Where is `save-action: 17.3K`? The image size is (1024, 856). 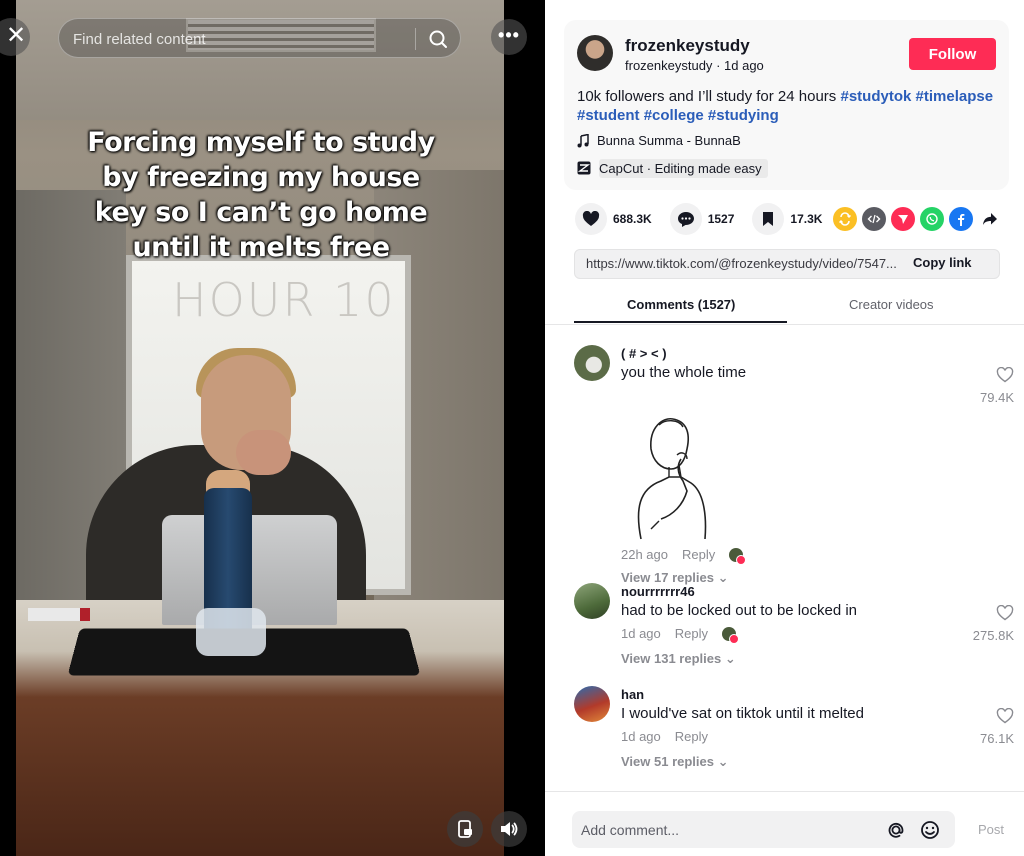
save-action: 17.3K is located at coordinates (787, 219).